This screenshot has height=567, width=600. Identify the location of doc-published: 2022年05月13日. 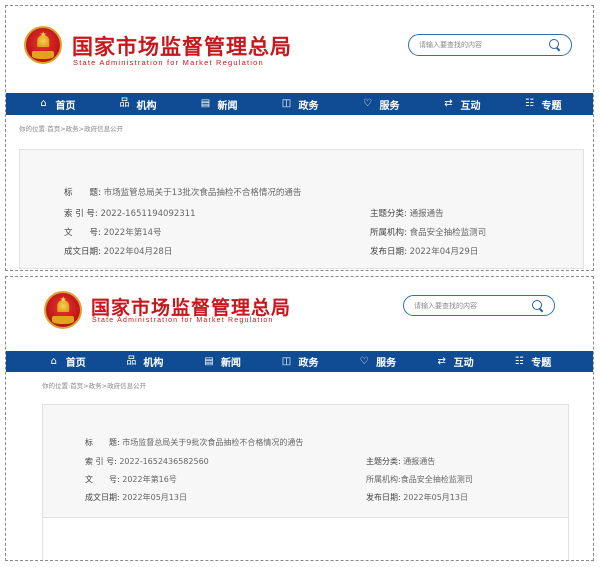
(435, 497).